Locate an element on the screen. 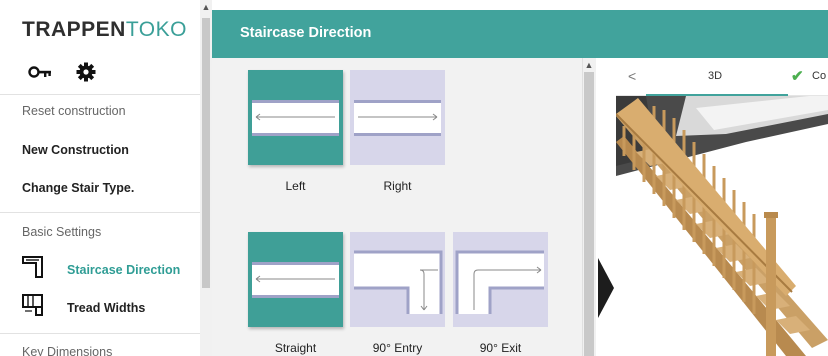 The width and height of the screenshot is (828, 356). key-dimensions-heading: Key Dimensions is located at coordinates (67, 350).